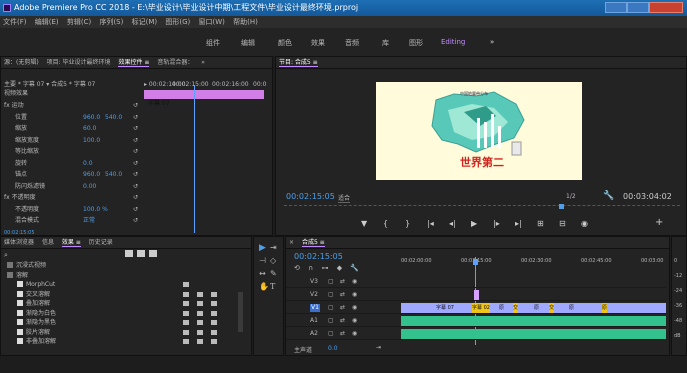 Image resolution: width=687 pixels, height=373 pixels. What do you see at coordinates (314, 282) in the screenshot?
I see `track-name: V3` at bounding box center [314, 282].